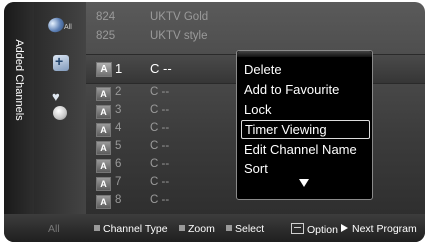 This screenshot has width=430, height=244. What do you see at coordinates (106, 17) in the screenshot?
I see `channel-number: 824` at bounding box center [106, 17].